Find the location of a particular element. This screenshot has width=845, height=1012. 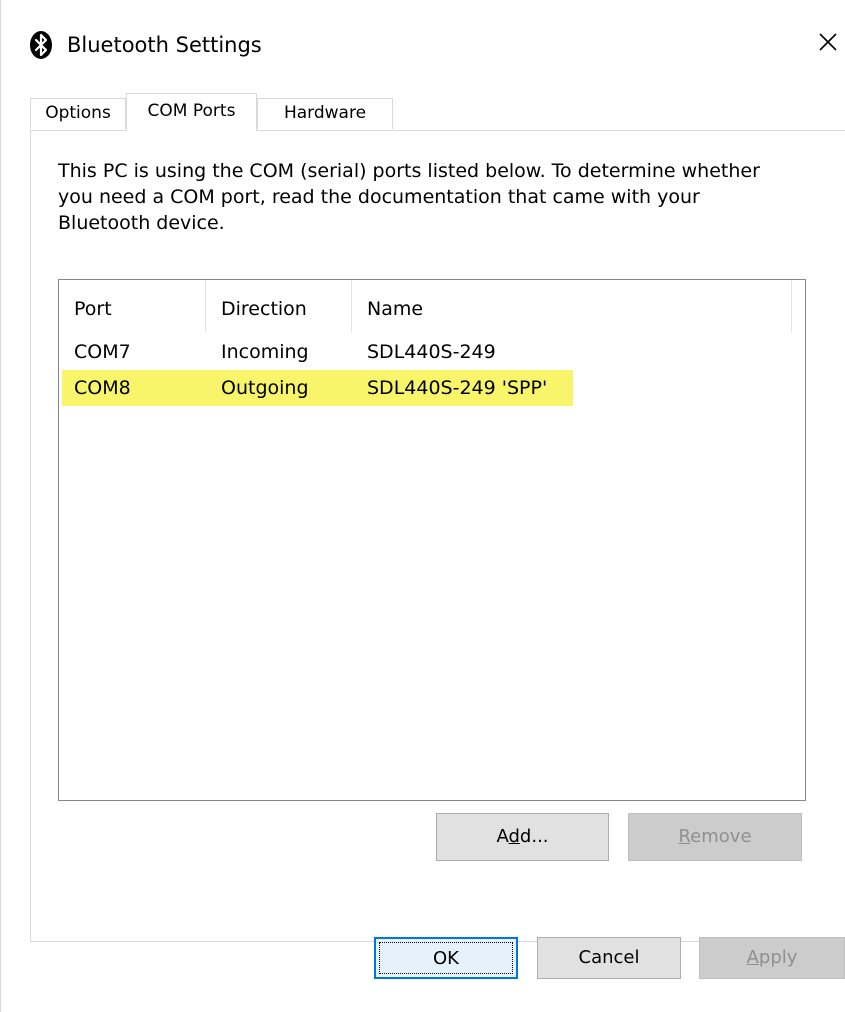

close-icon is located at coordinates (828, 42).